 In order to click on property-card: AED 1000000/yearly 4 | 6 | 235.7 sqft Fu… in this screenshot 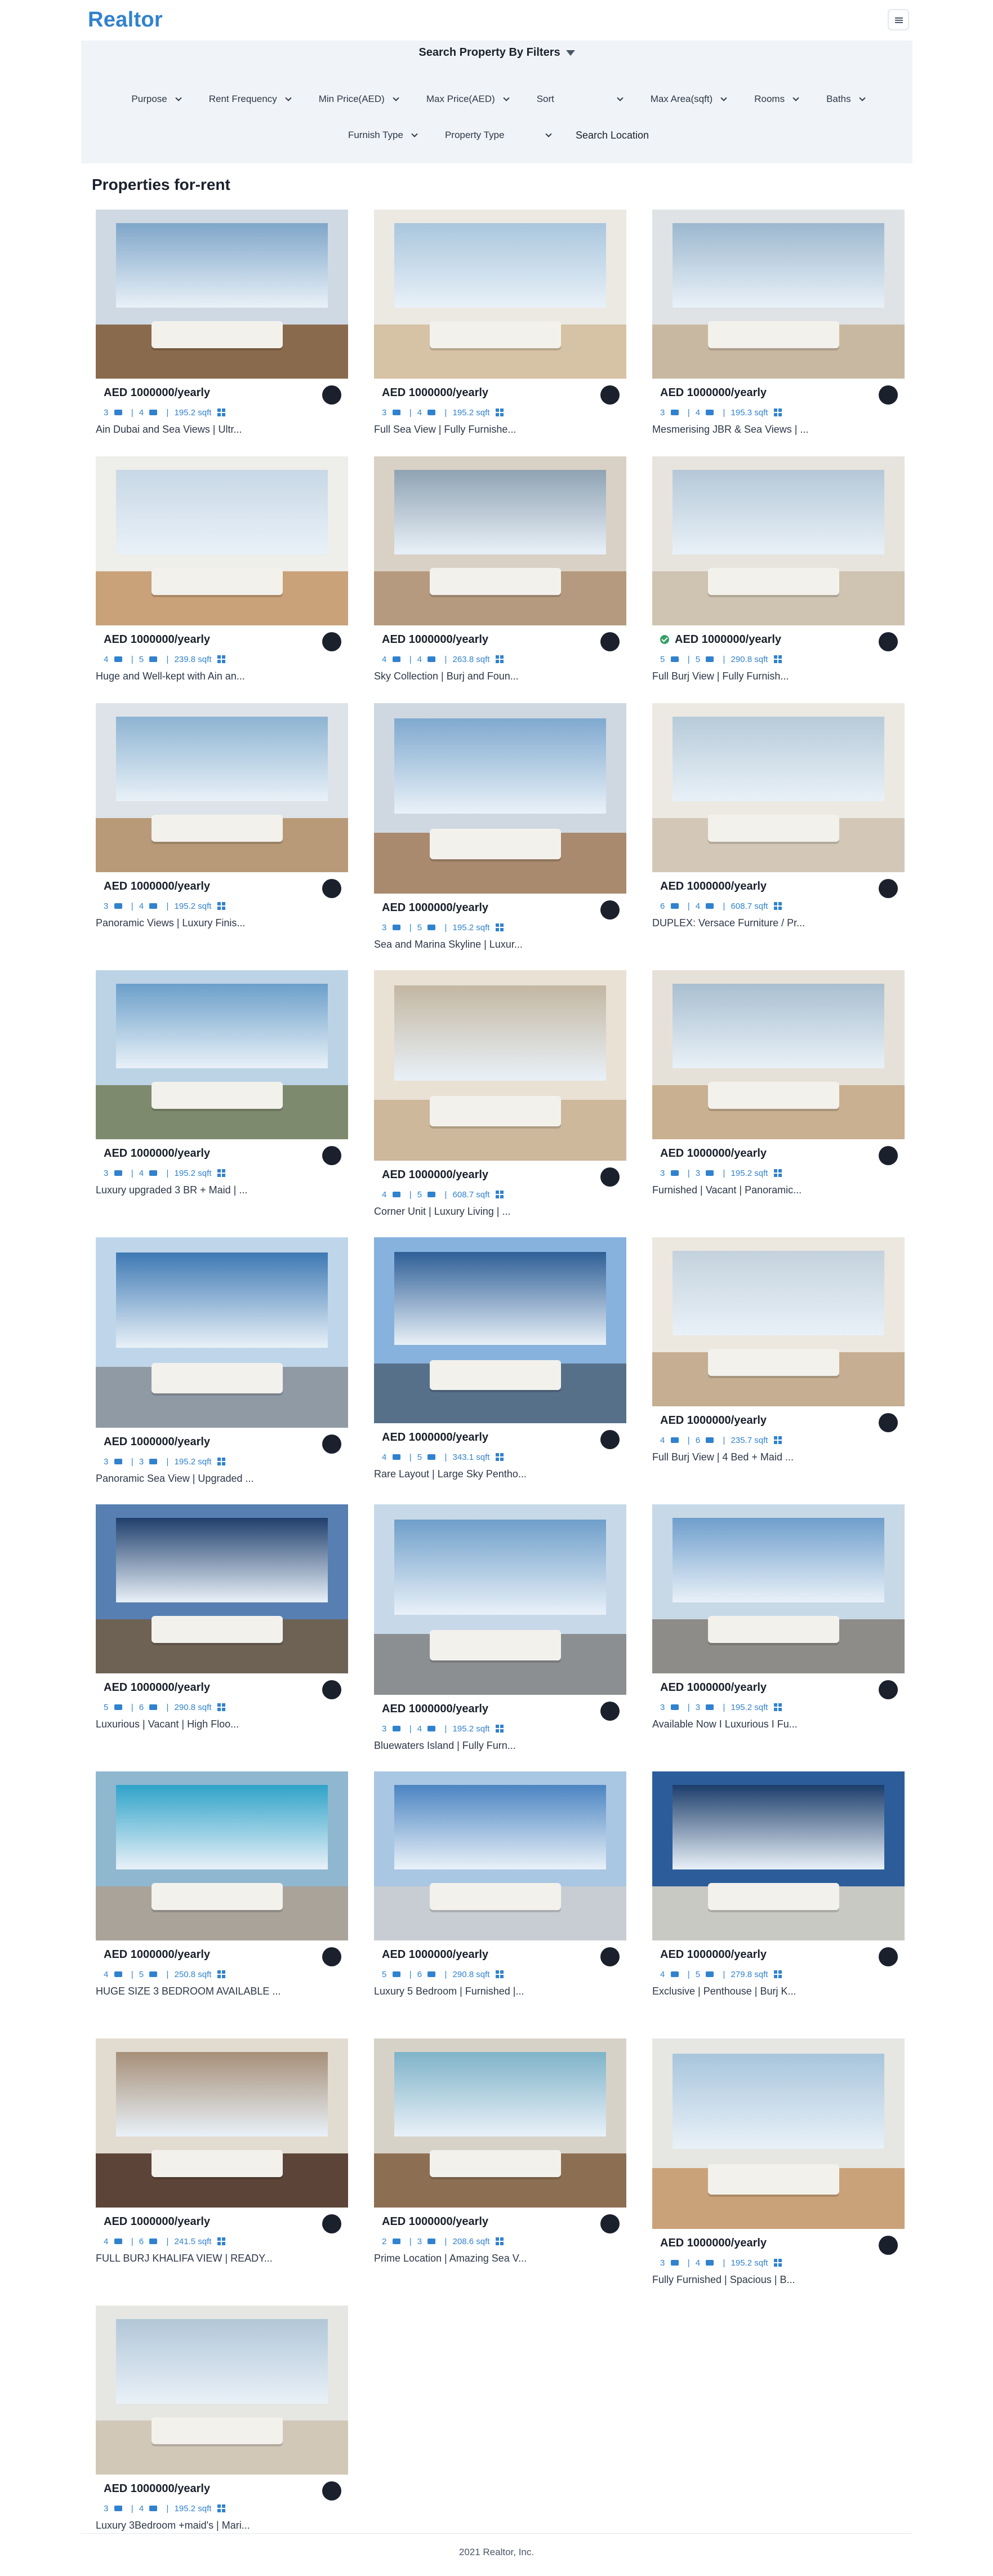, I will do `click(778, 1352)`.